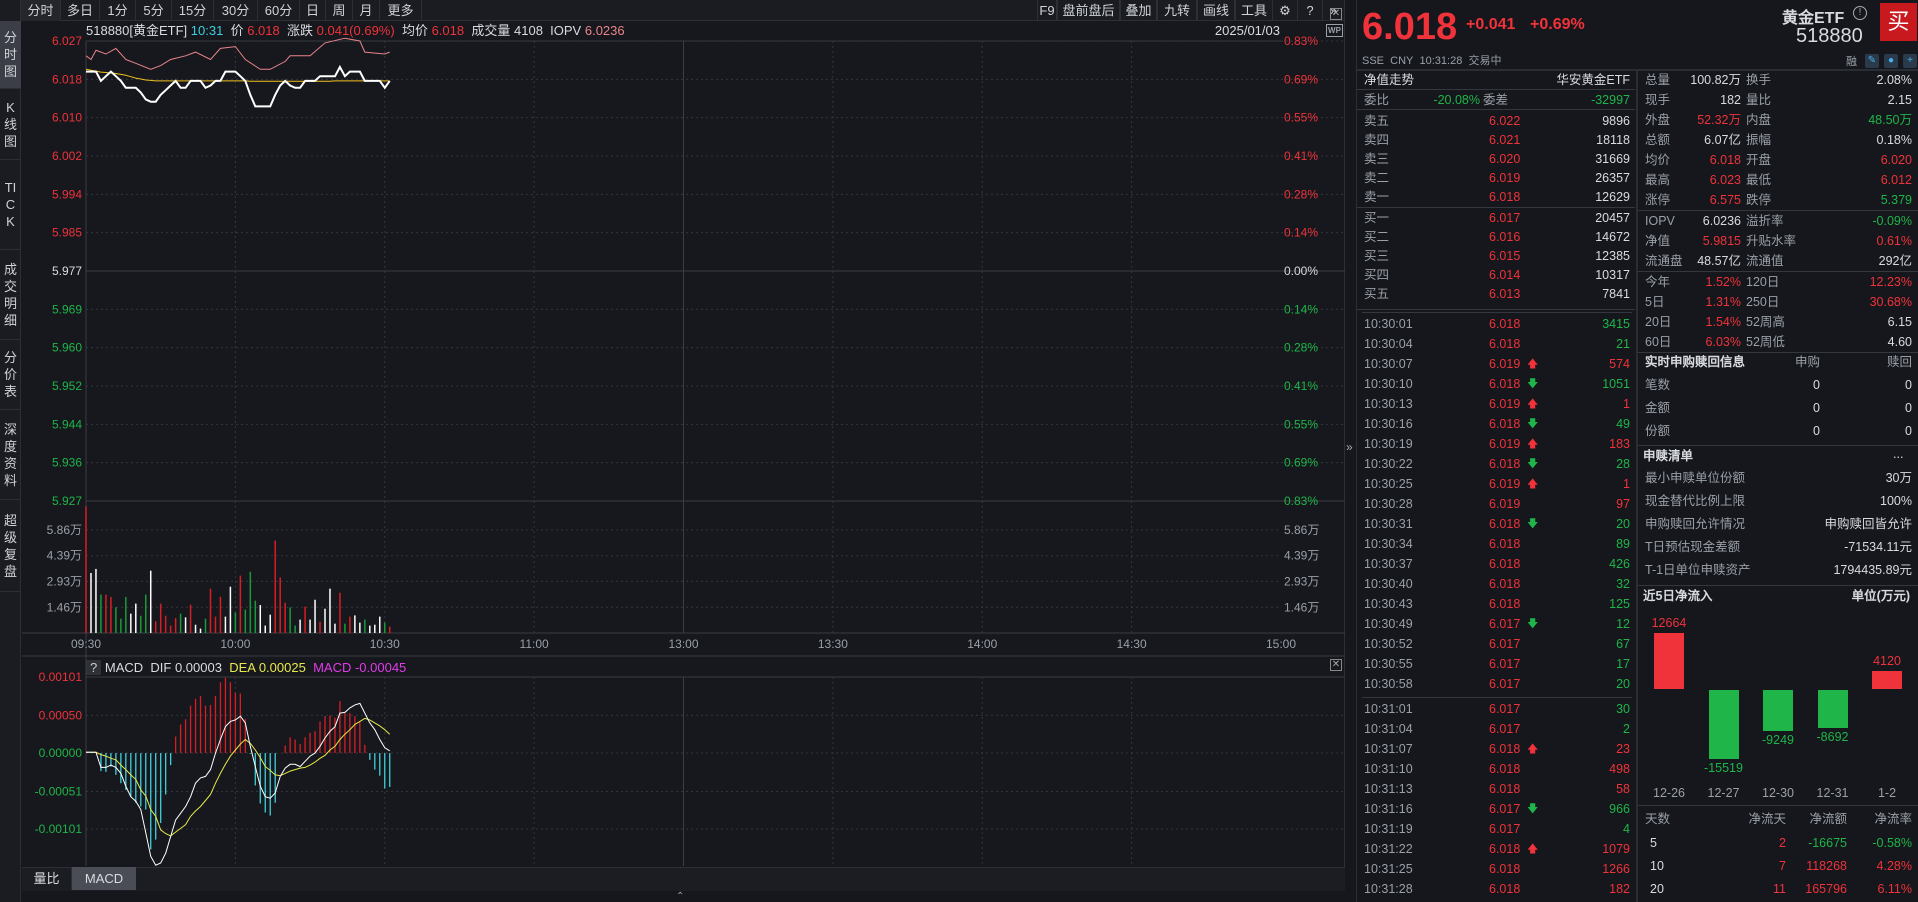 Image resolution: width=1918 pixels, height=902 pixels. Describe the element at coordinates (1504, 140) in the screenshot. I see `ask-price: 6.021` at that location.